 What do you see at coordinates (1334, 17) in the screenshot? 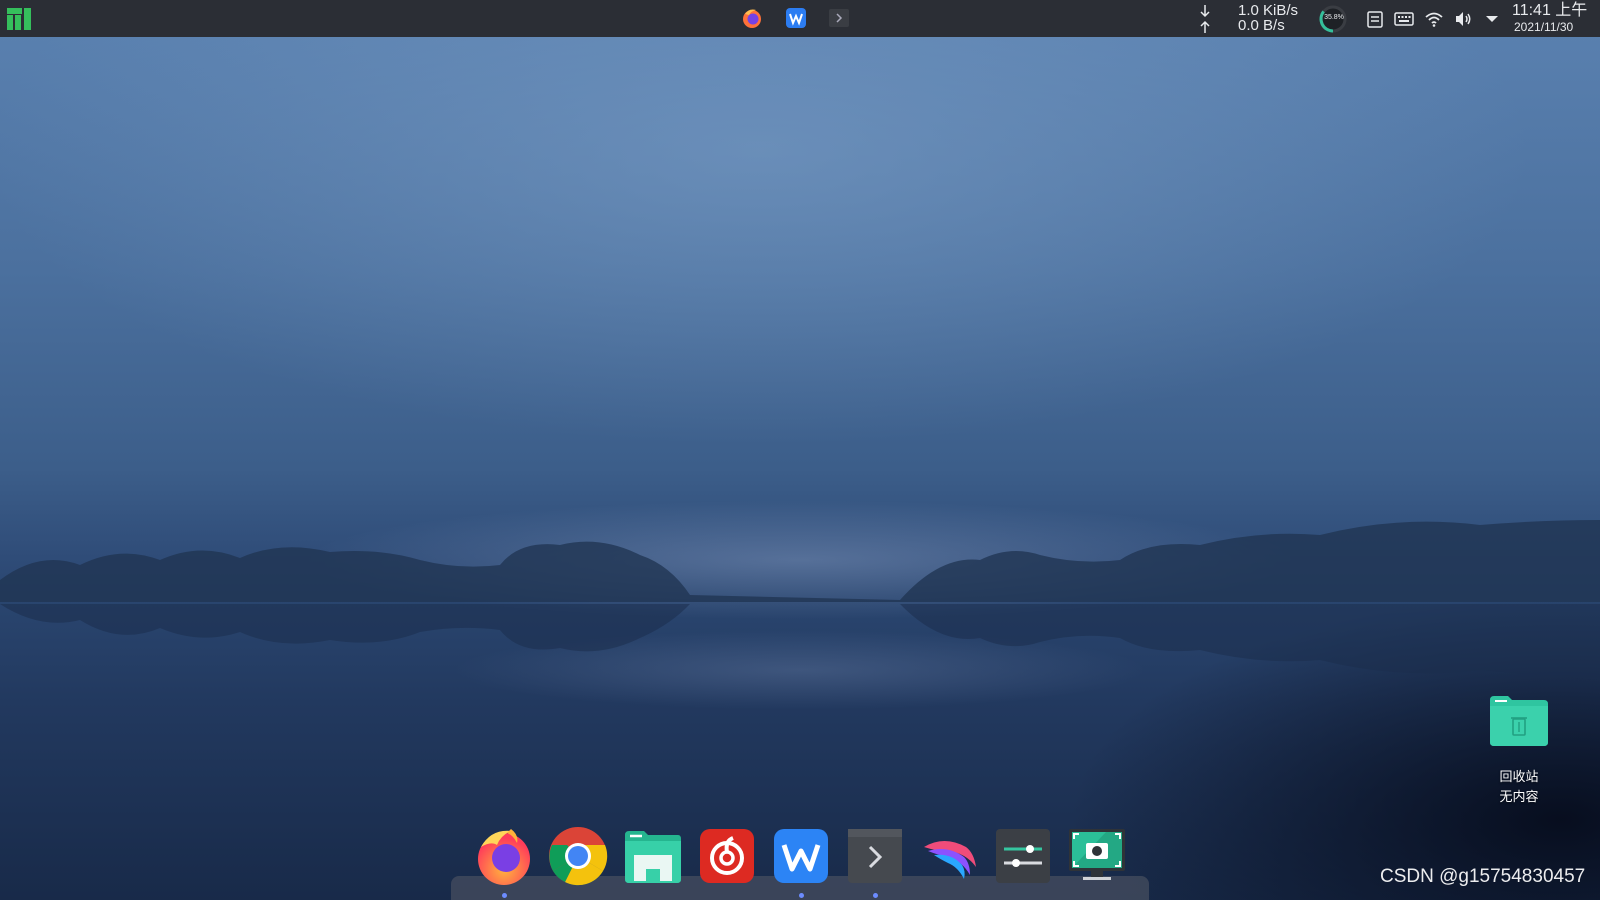
I see `cpu-usage-text: 35.8%` at bounding box center [1334, 17].